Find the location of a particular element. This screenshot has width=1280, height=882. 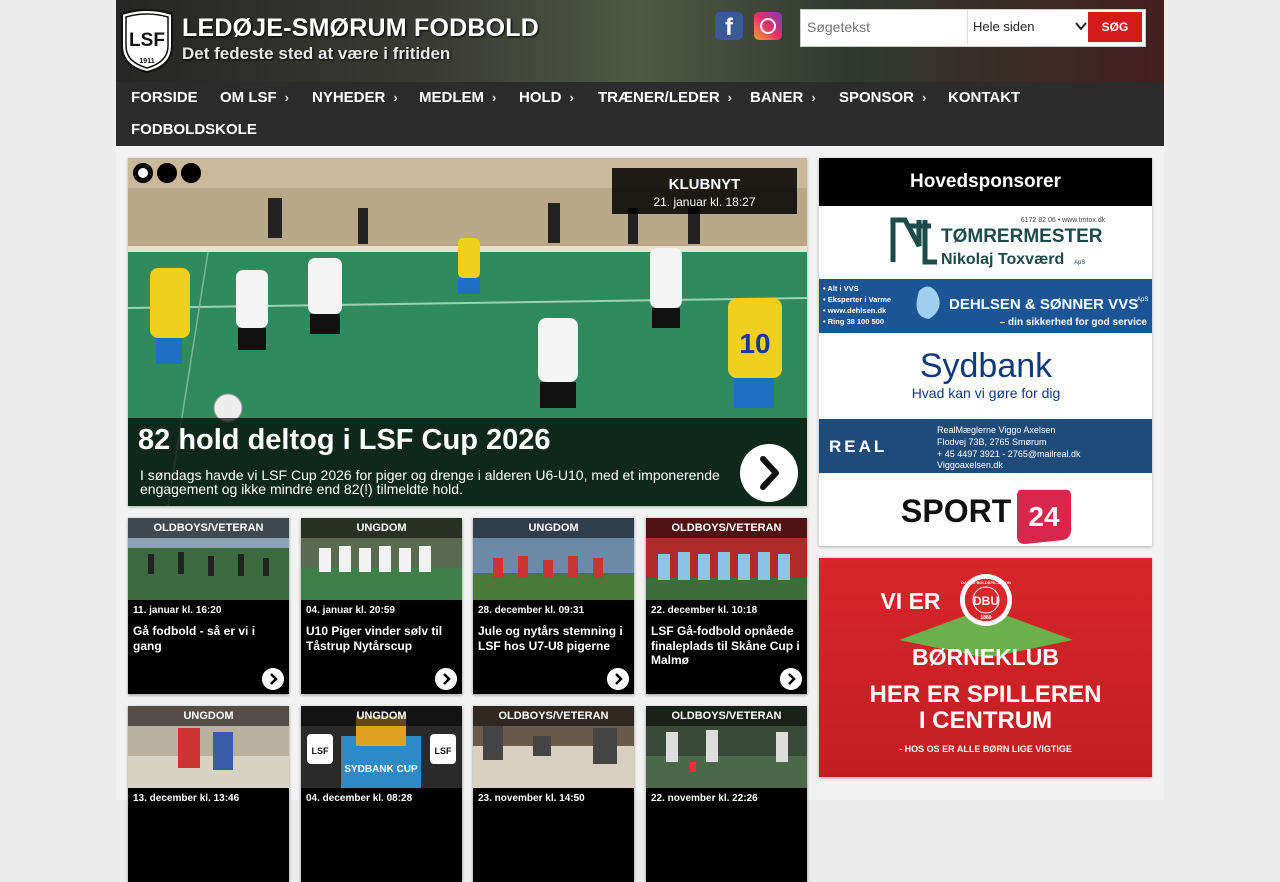

search-scope-select: Hele siden is located at coordinates (1030, 27).